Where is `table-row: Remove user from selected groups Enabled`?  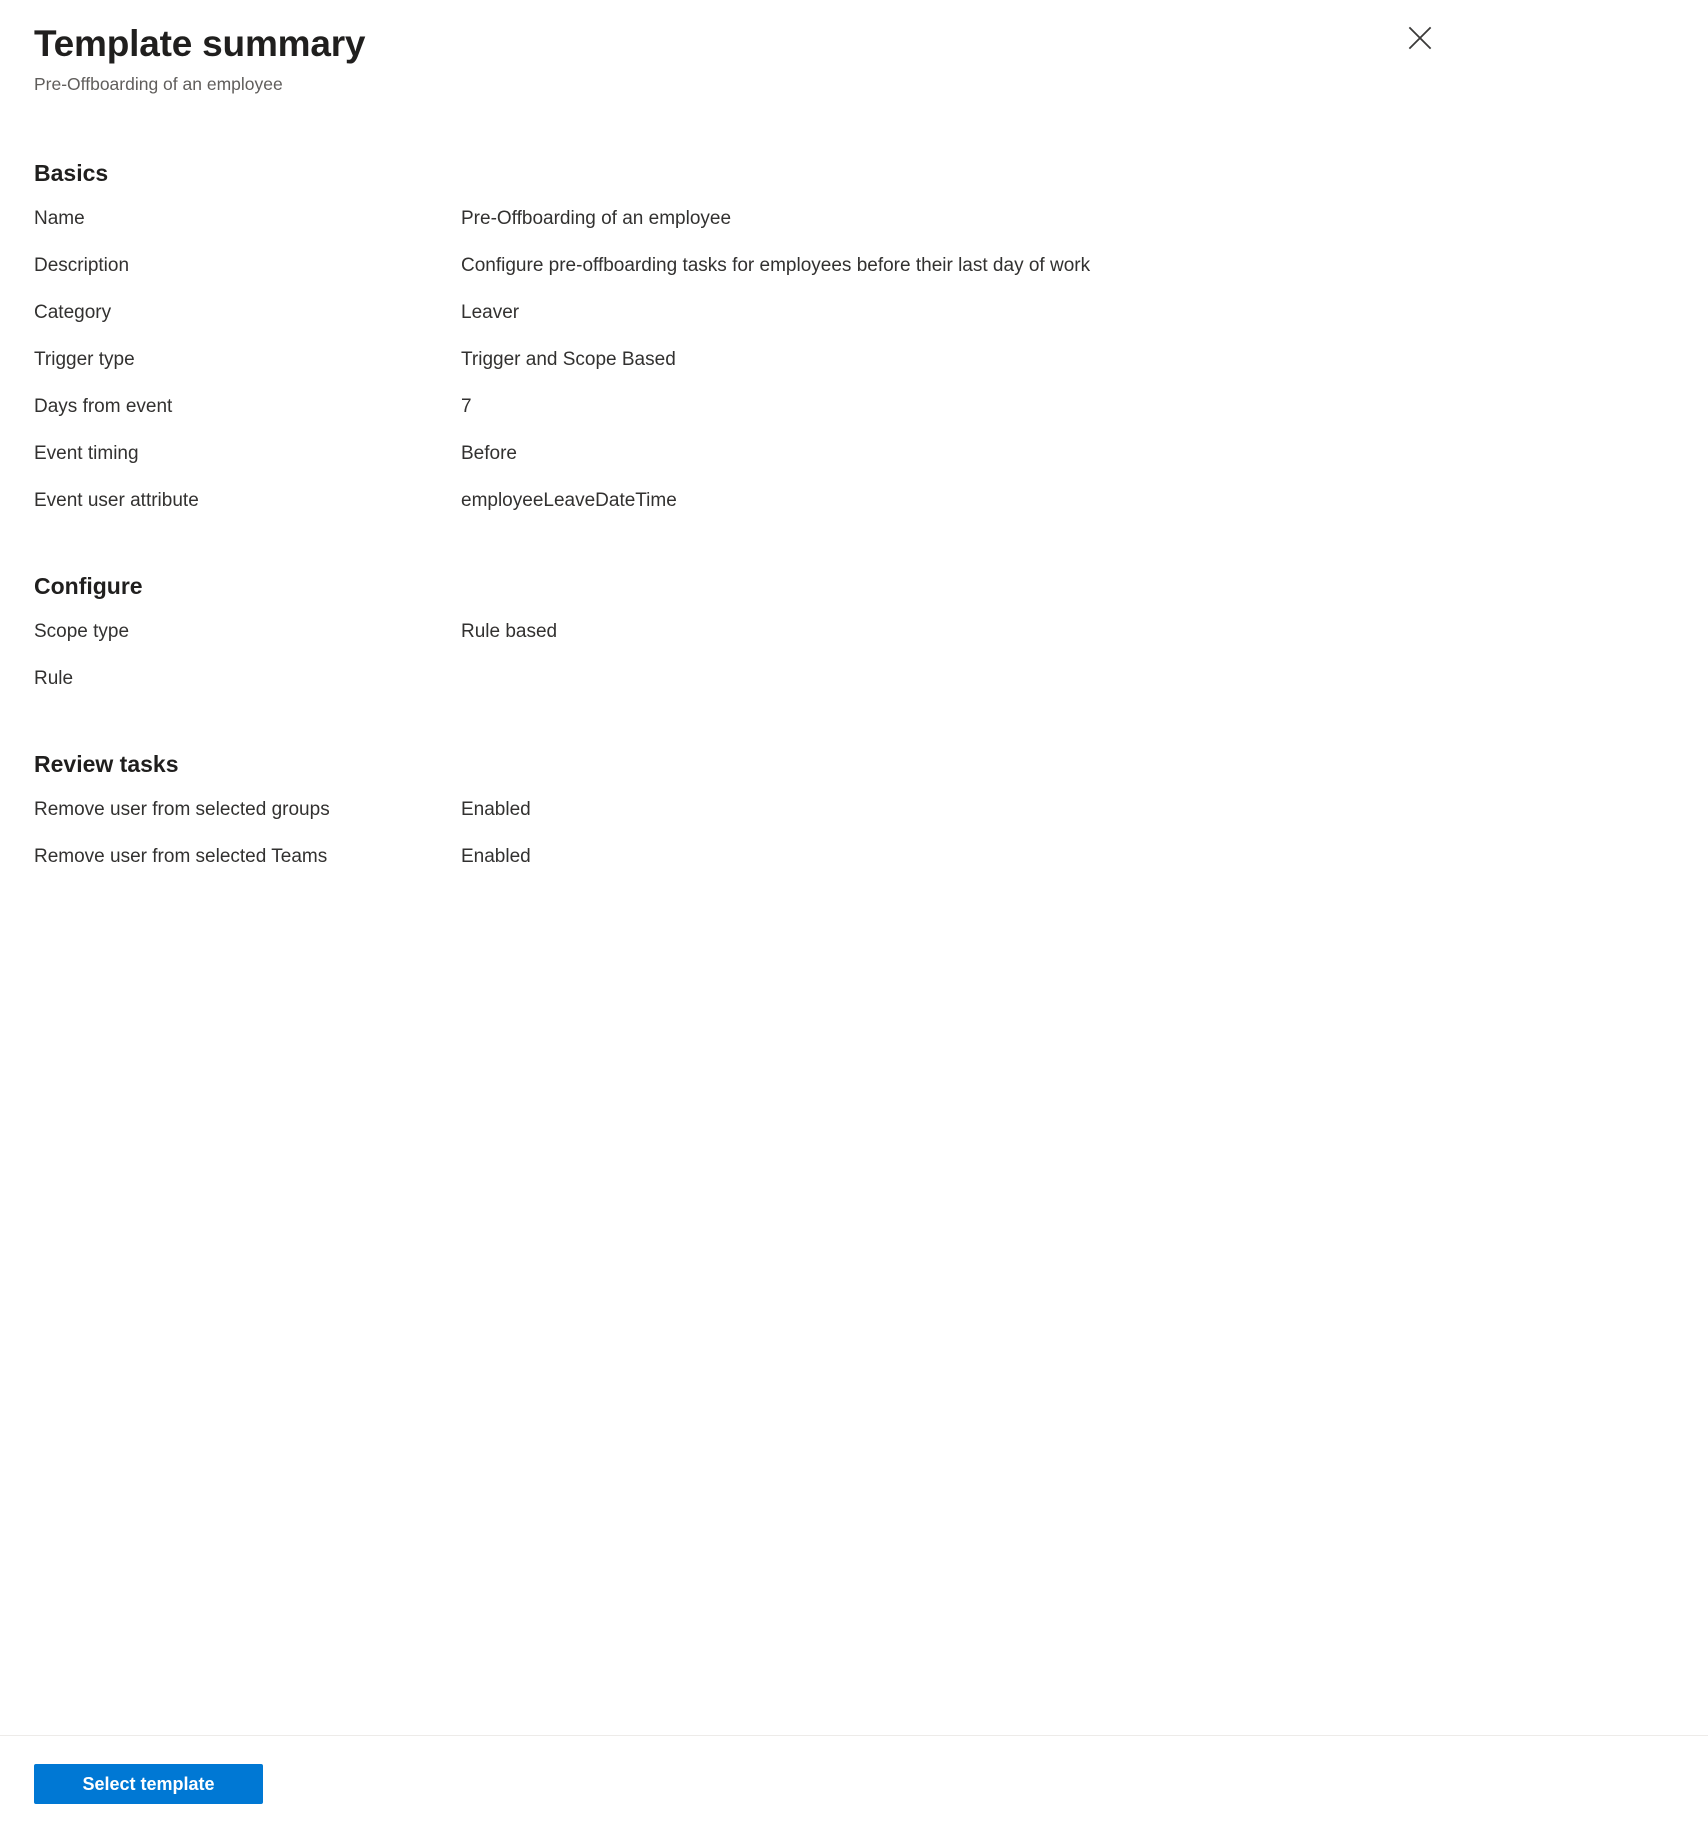
table-row: Remove user from selected groups Enabled is located at coordinates (854, 820).